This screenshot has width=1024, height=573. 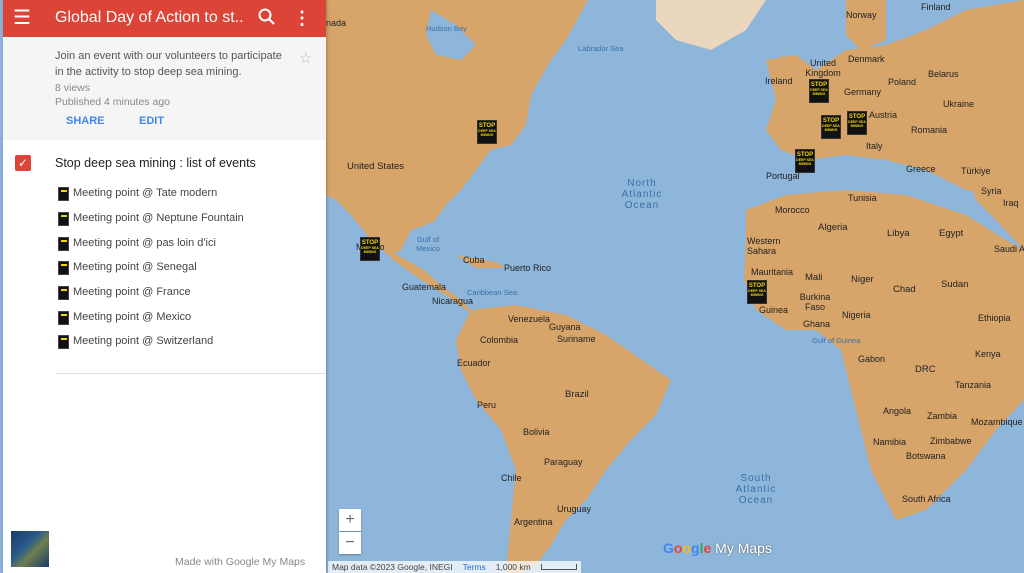 I want to click on map-label-poland: Poland, so click(x=902, y=82).